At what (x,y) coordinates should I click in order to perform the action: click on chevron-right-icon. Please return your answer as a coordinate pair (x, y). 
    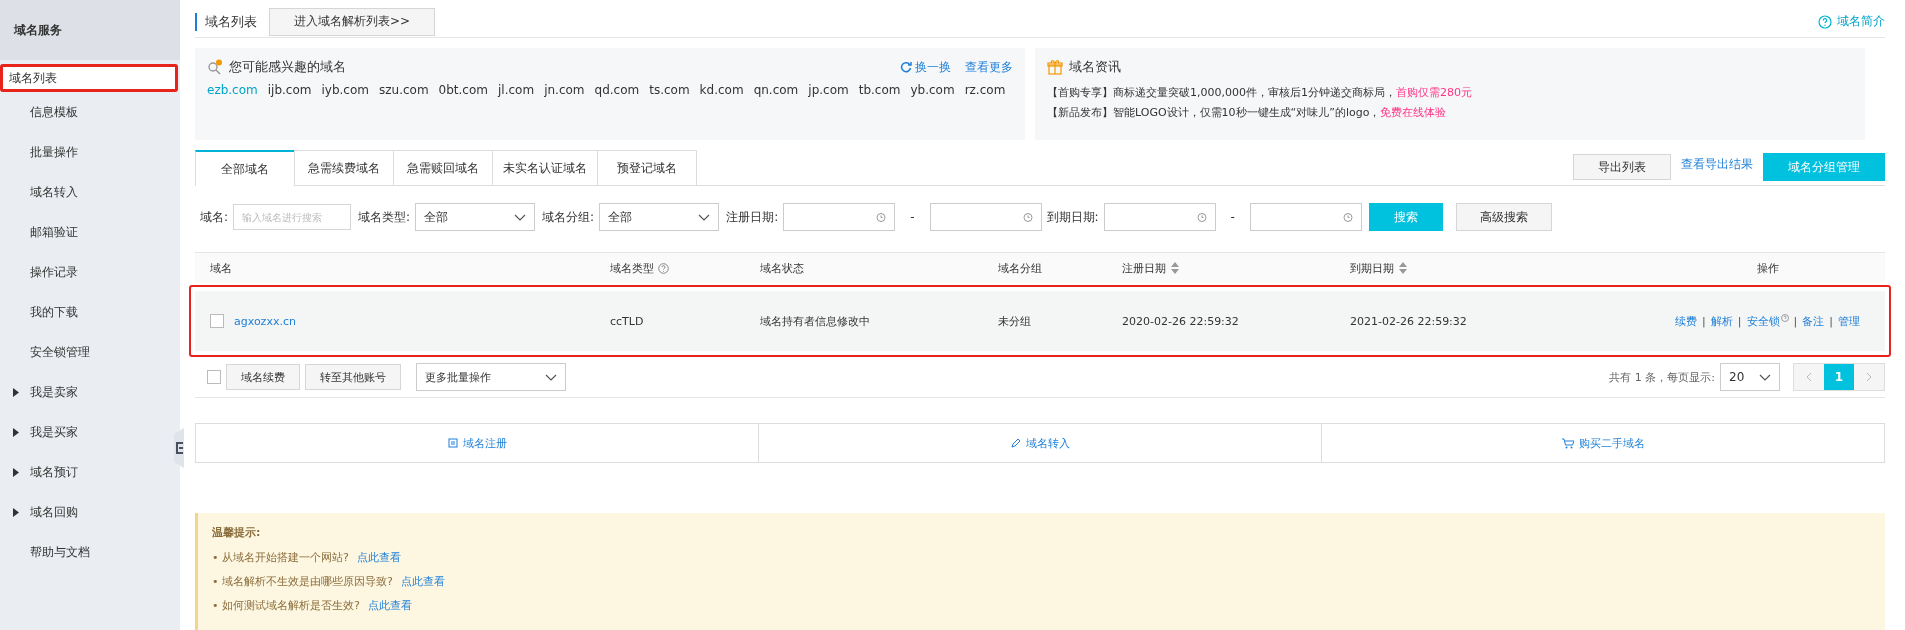
    Looking at the image, I should click on (1869, 377).